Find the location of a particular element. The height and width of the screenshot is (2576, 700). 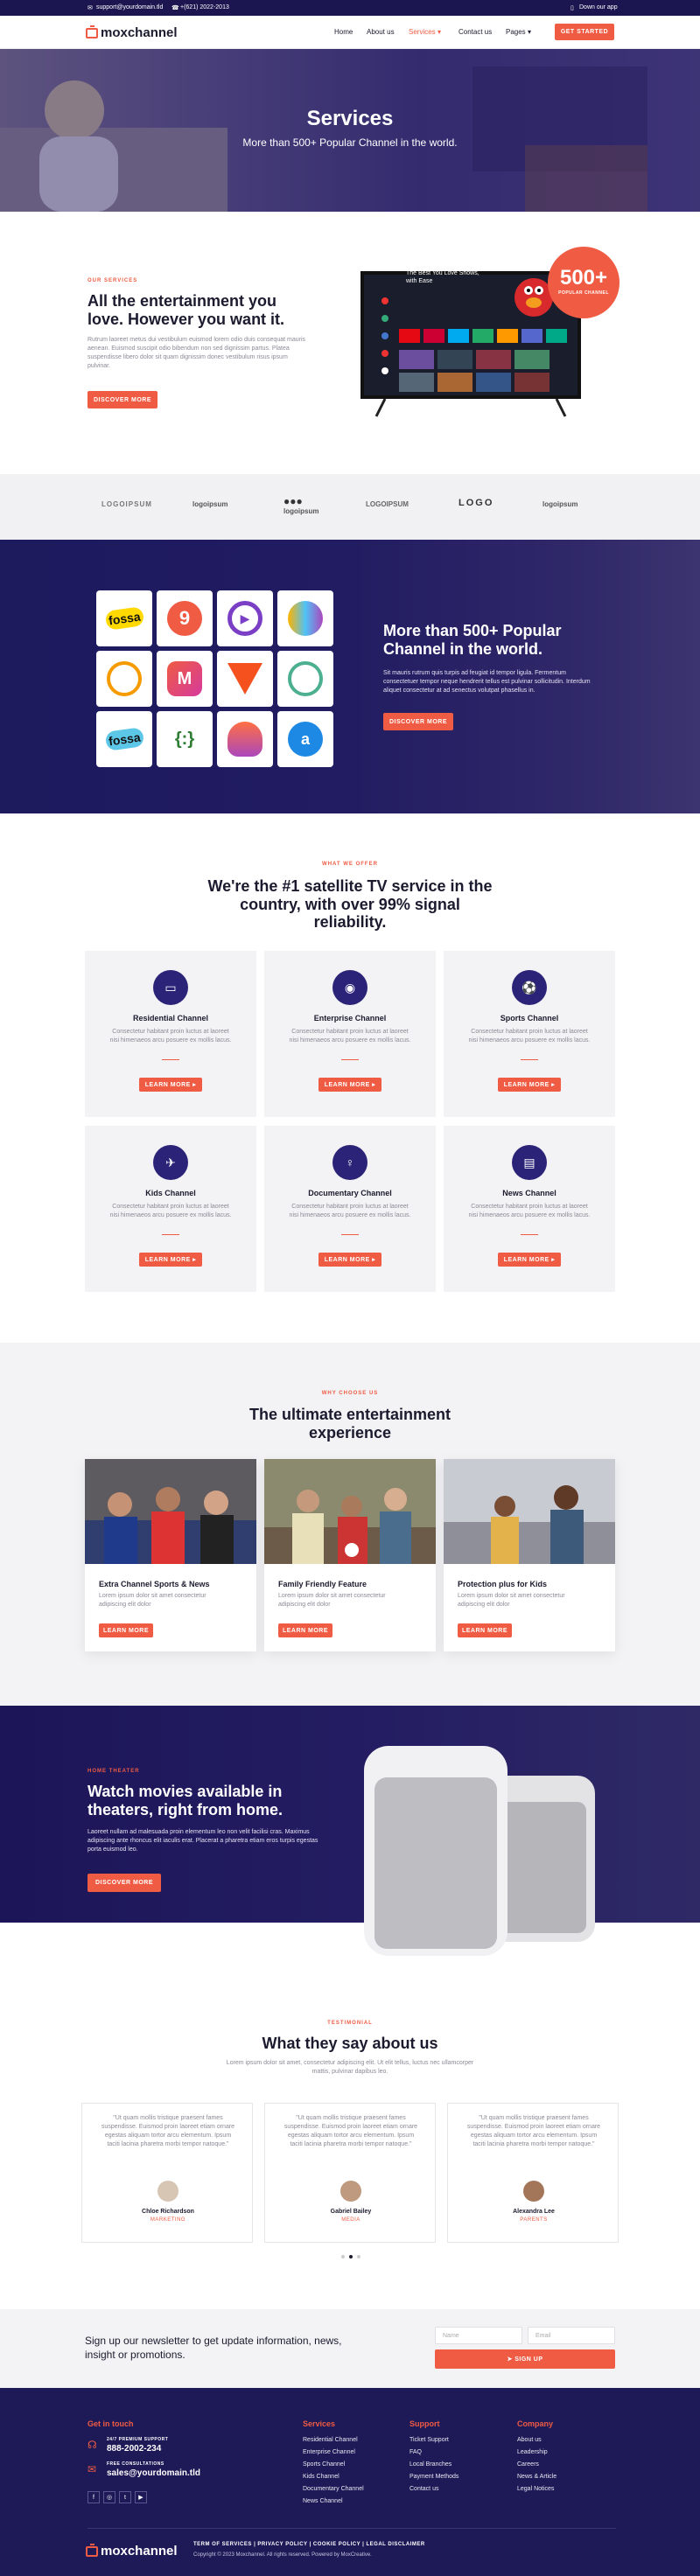

topbar-phone: +(621) 2022-2013 is located at coordinates (204, 7).